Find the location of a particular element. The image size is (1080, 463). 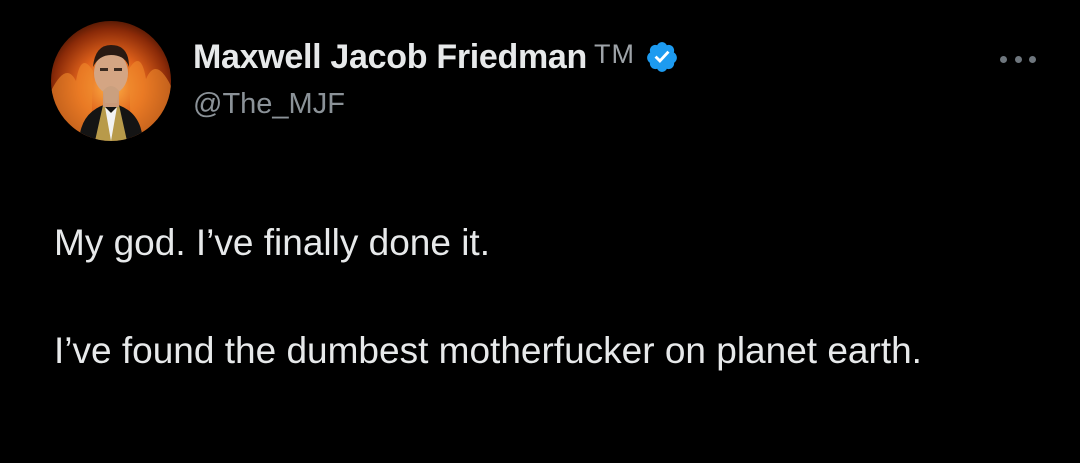

tweet-header: Maxwell Jacob Friedman TM @The_MJF is located at coordinates (436, 79).